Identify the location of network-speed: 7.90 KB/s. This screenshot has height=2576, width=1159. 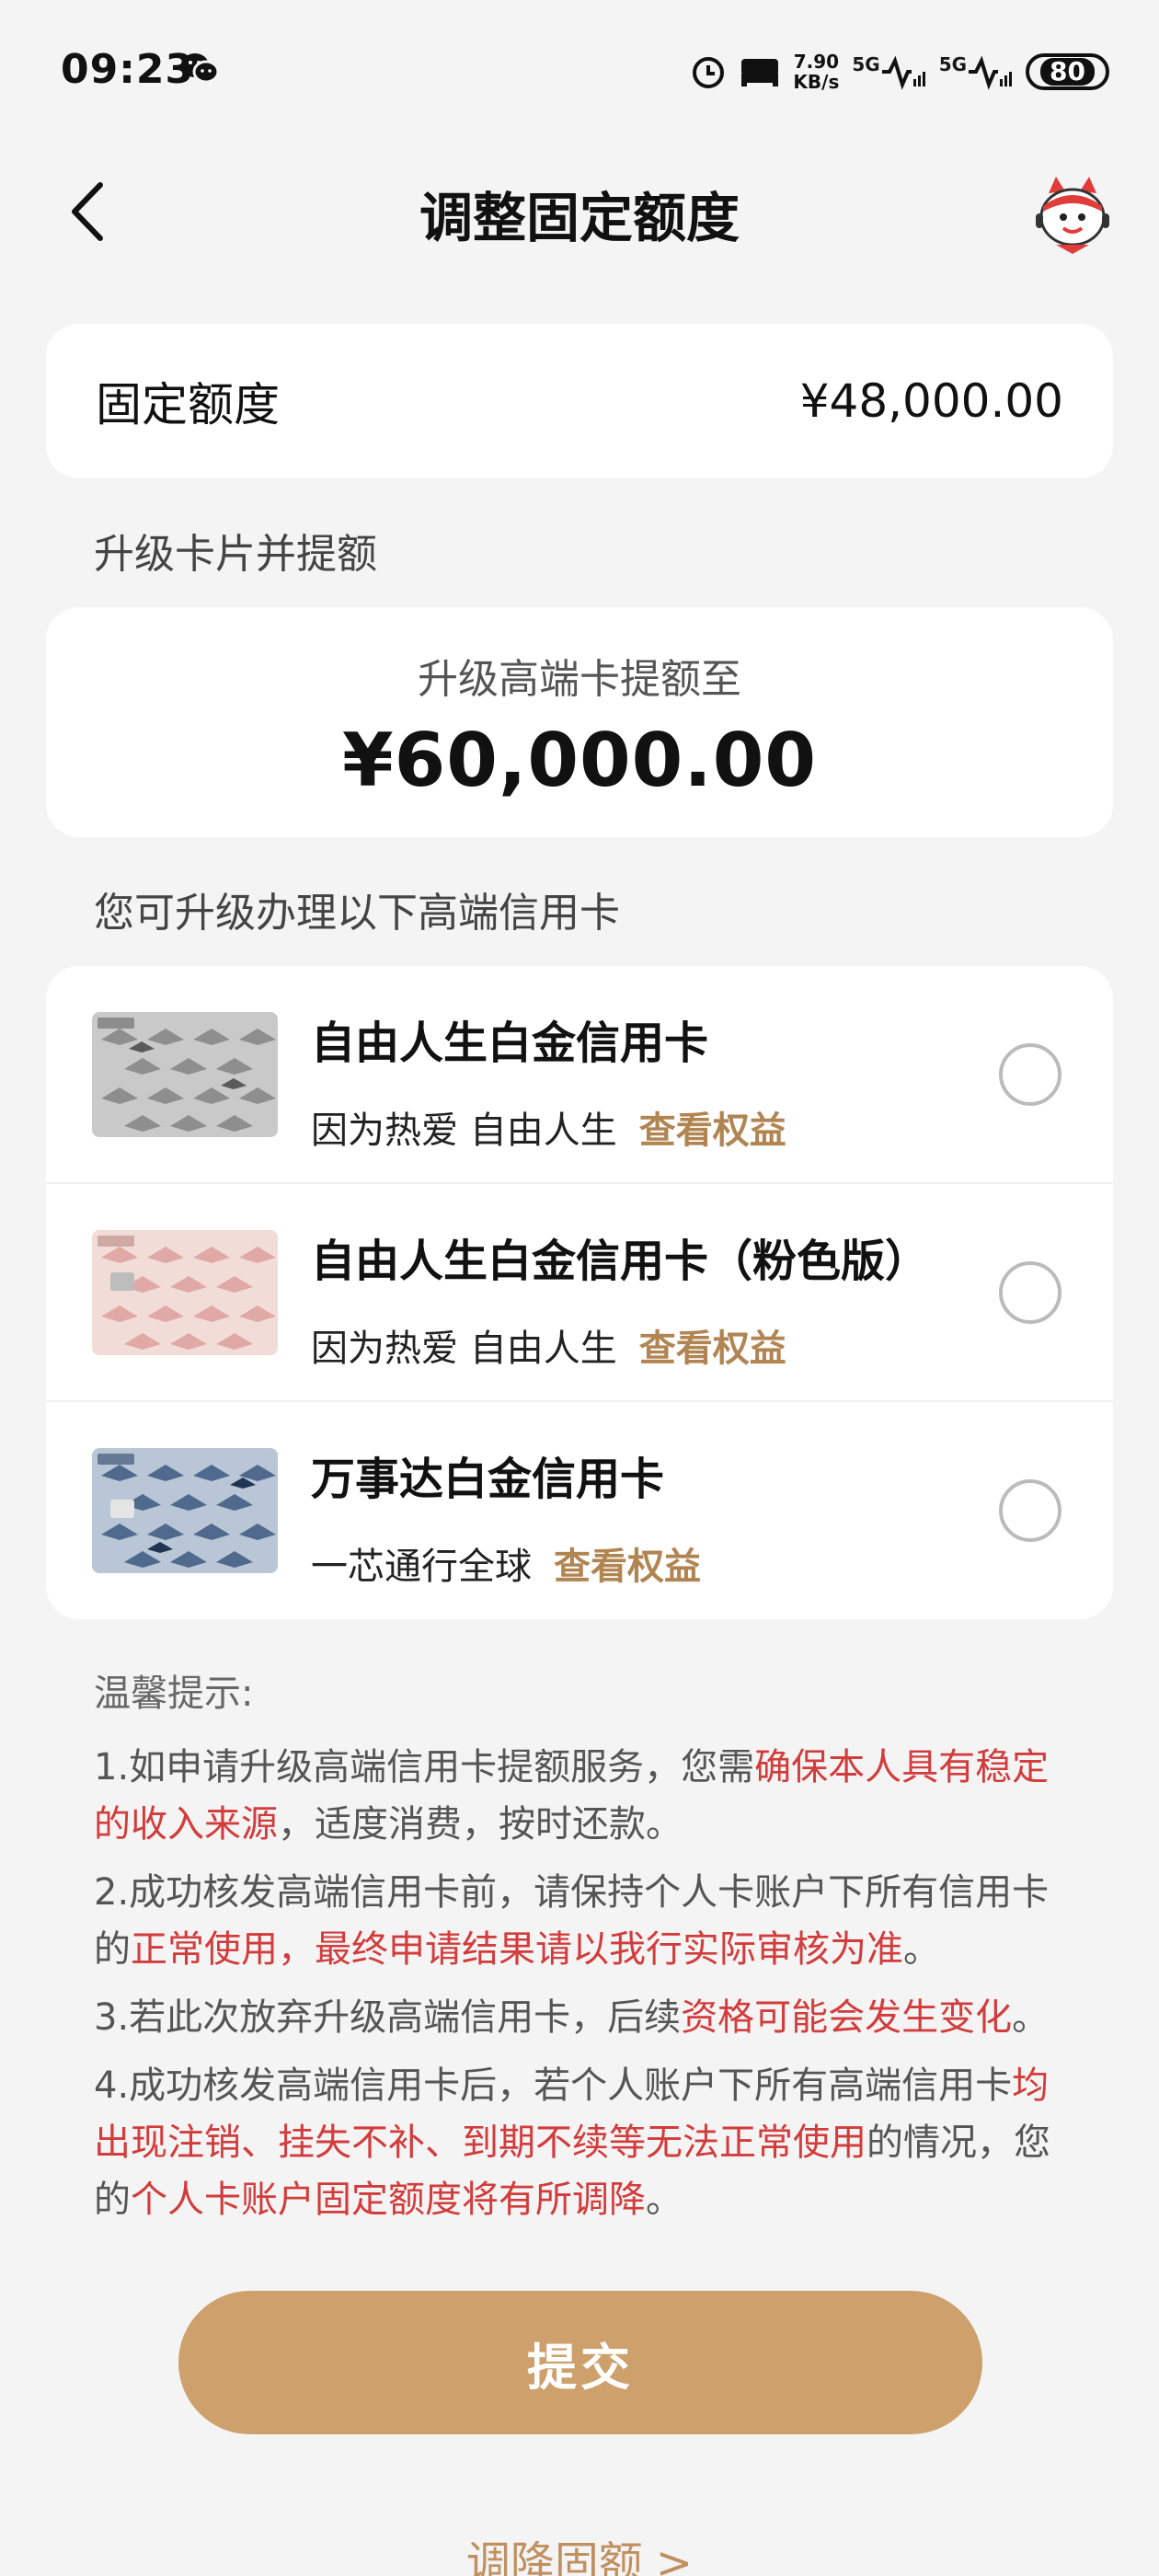
(816, 72).